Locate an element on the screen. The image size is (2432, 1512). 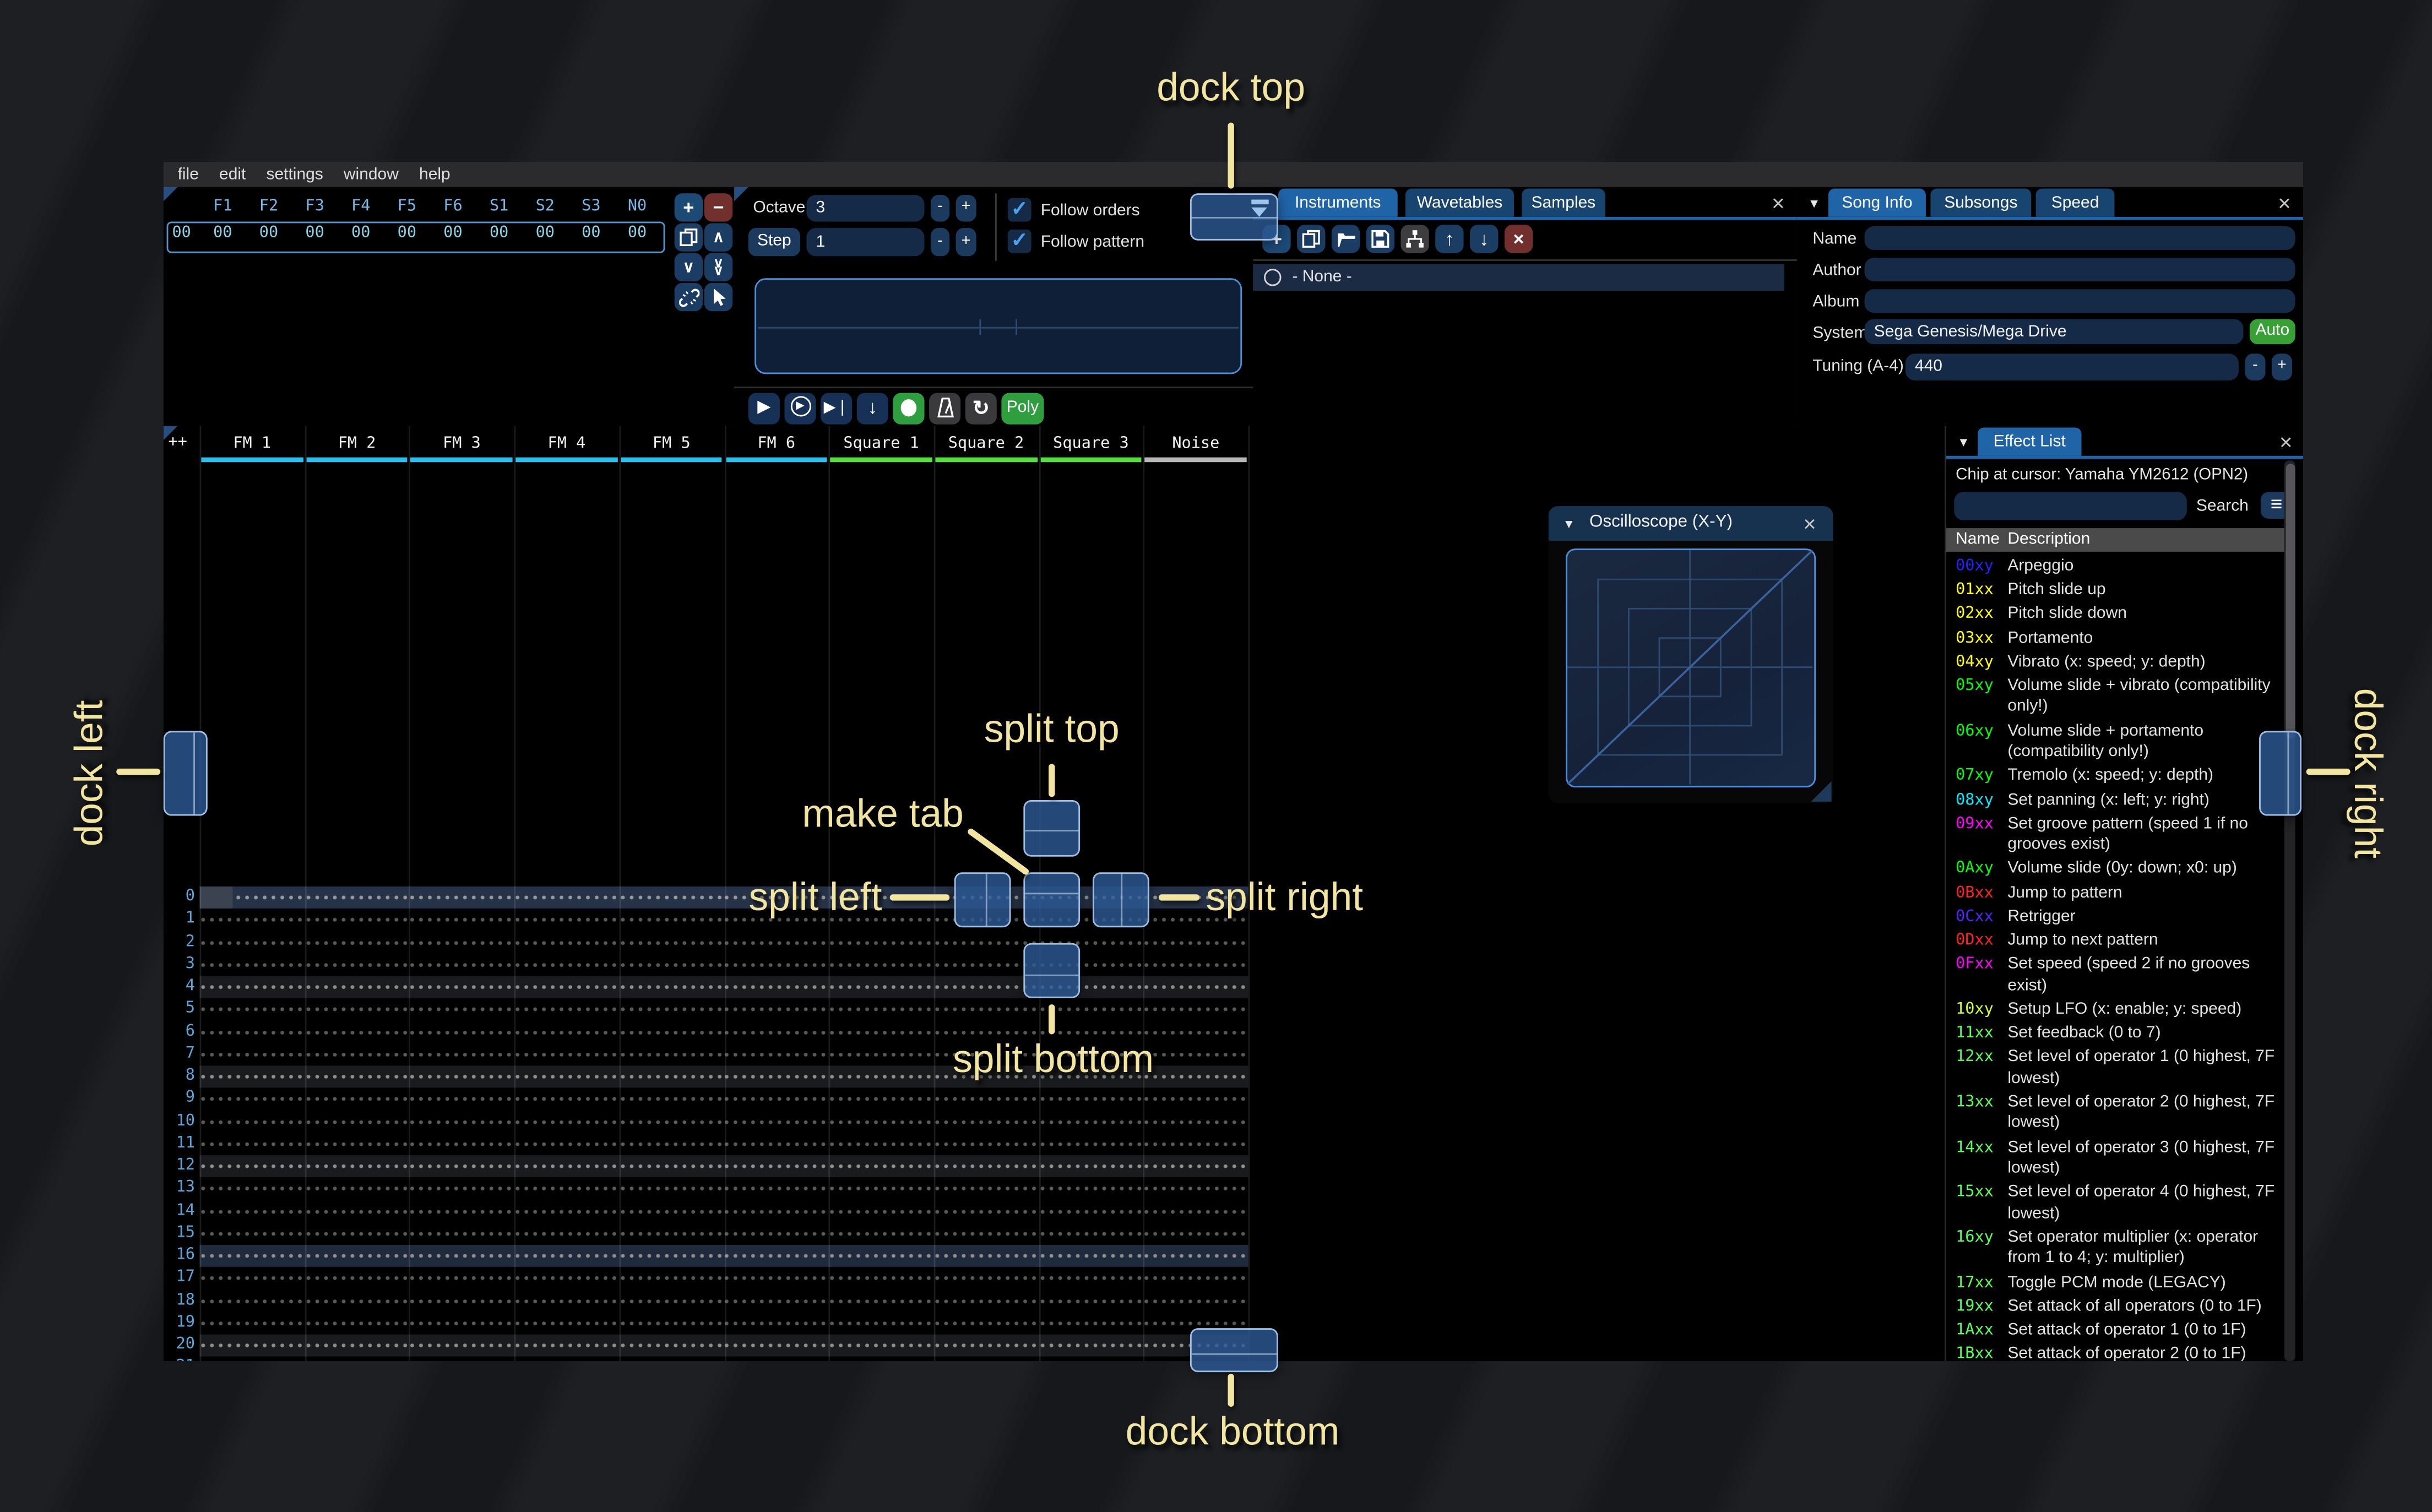
instrument-folder-toggle-button is located at coordinates (1414, 239).